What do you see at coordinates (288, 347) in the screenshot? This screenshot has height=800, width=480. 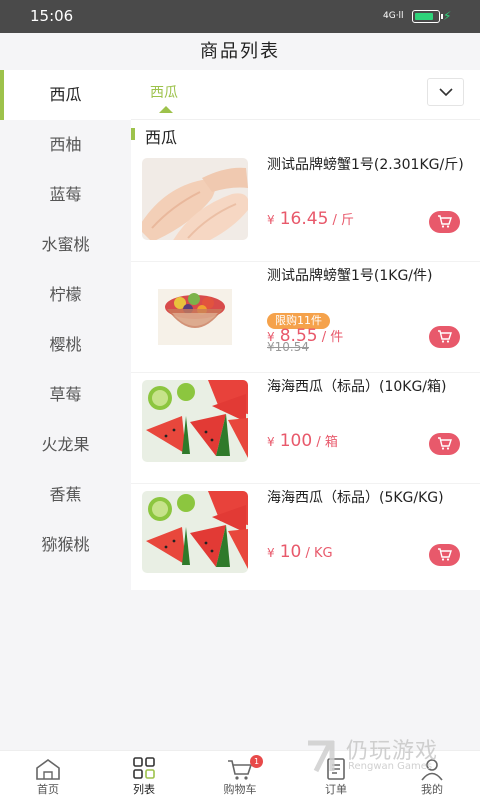 I see `original-price: ¥10.54` at bounding box center [288, 347].